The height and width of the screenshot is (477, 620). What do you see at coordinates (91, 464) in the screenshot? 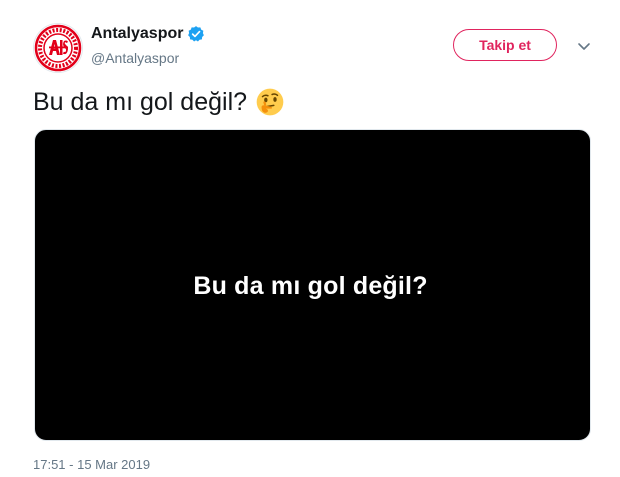
I see `tweet-timestamp: 17:51 - 15 Mar 2019` at bounding box center [91, 464].